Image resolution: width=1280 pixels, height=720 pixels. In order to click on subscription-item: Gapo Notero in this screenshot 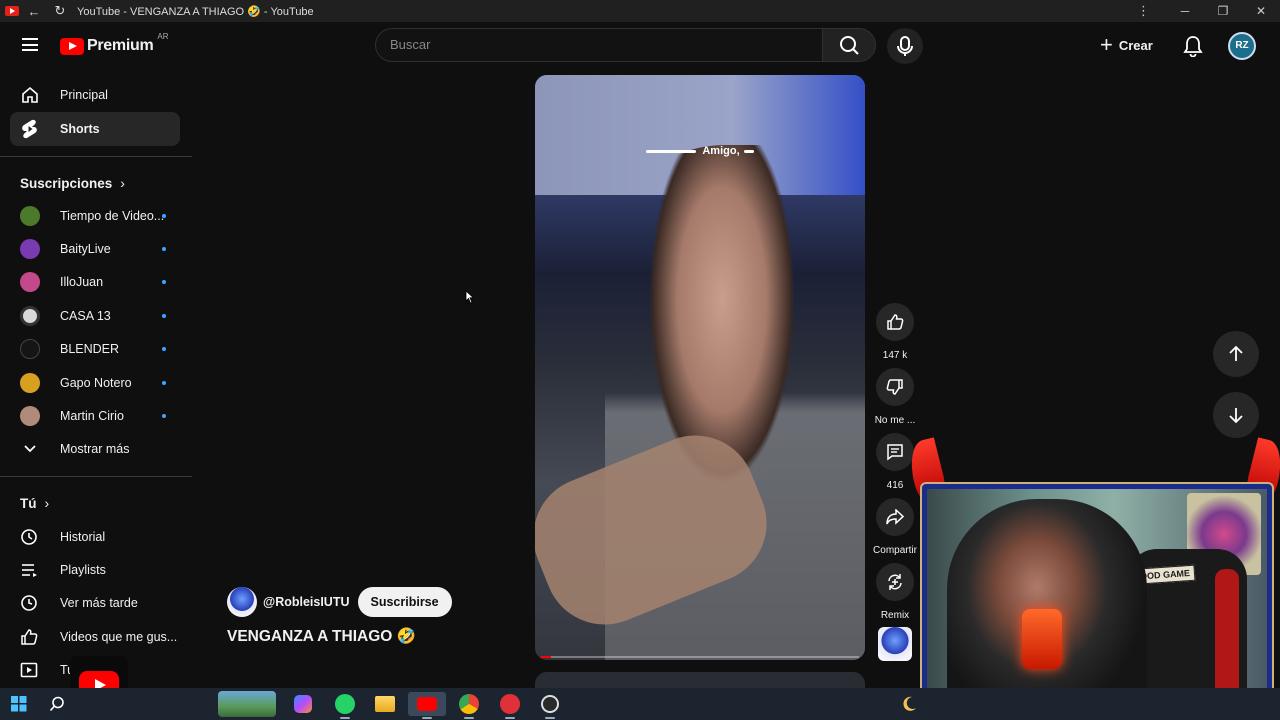, I will do `click(95, 383)`.